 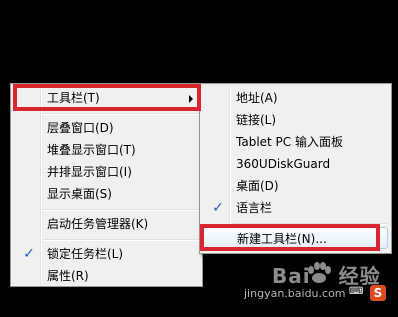 What do you see at coordinates (89, 172) in the screenshot?
I see `menu-item-label: 并排显示窗口(I)` at bounding box center [89, 172].